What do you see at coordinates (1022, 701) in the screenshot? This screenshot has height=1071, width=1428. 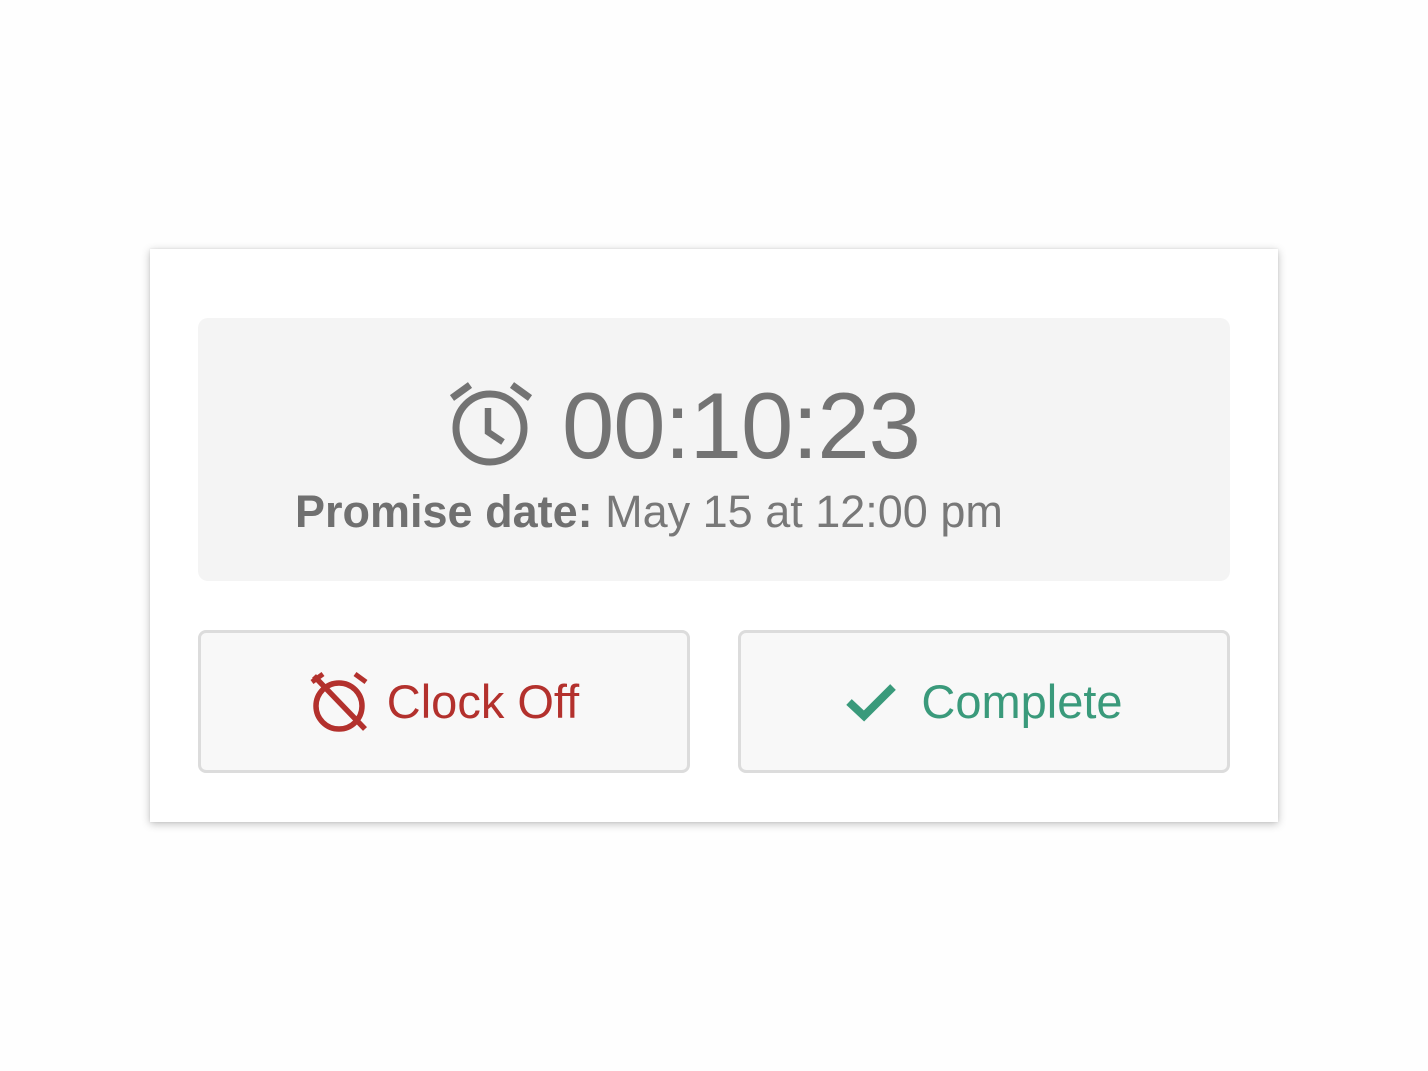 I see `complete-label: Complete` at bounding box center [1022, 701].